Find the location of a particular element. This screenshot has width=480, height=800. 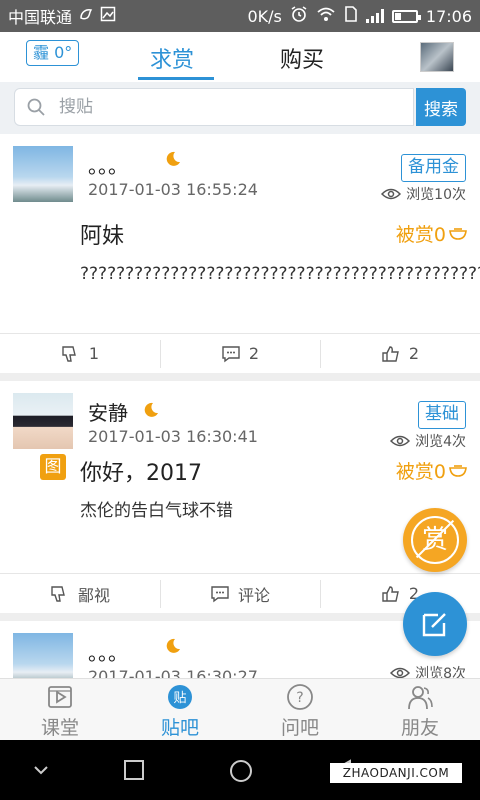

nav-item-wenba: ? 问吧 is located at coordinates (300, 709).